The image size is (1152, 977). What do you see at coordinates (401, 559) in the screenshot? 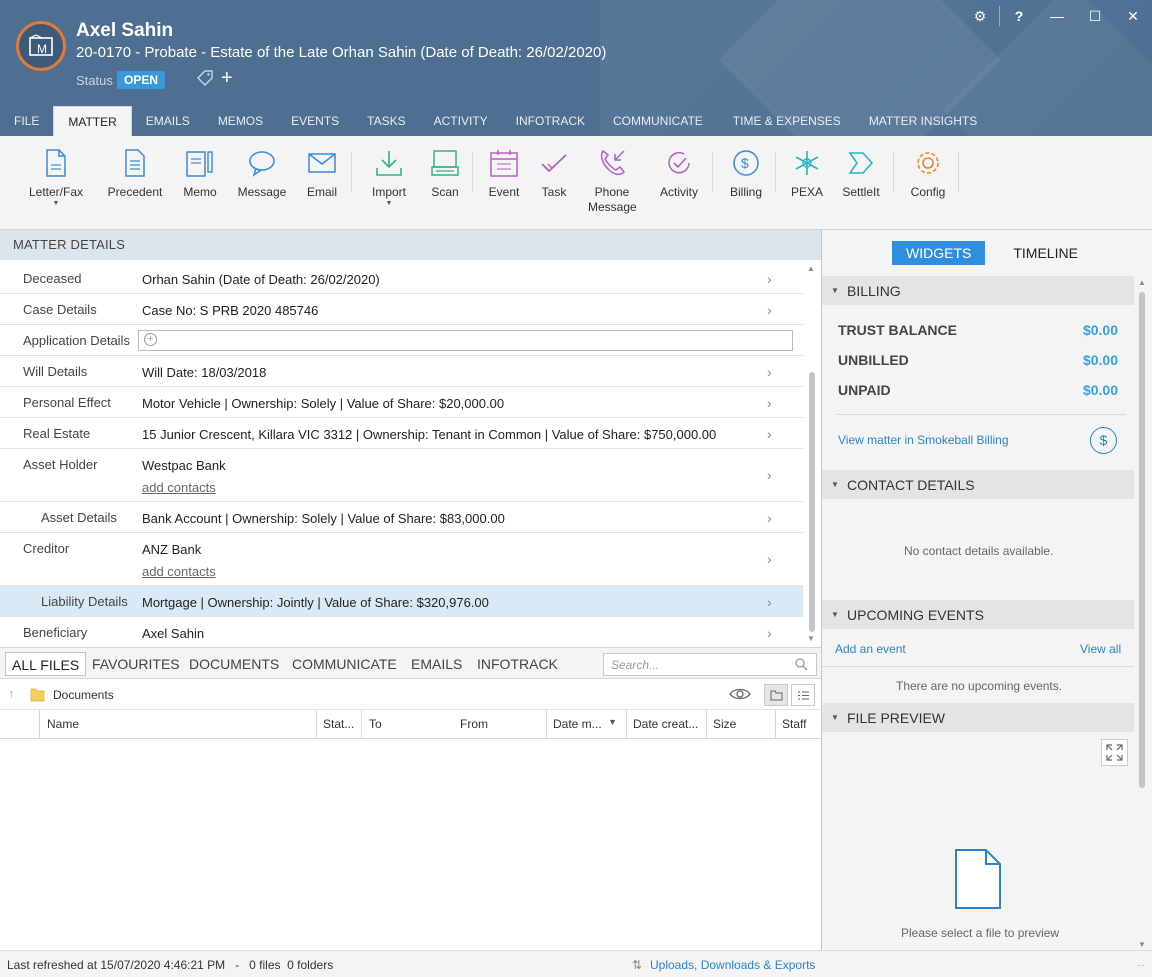
I see `detail-row-creditor: Creditor ANZ Bank add contacts ›` at bounding box center [401, 559].